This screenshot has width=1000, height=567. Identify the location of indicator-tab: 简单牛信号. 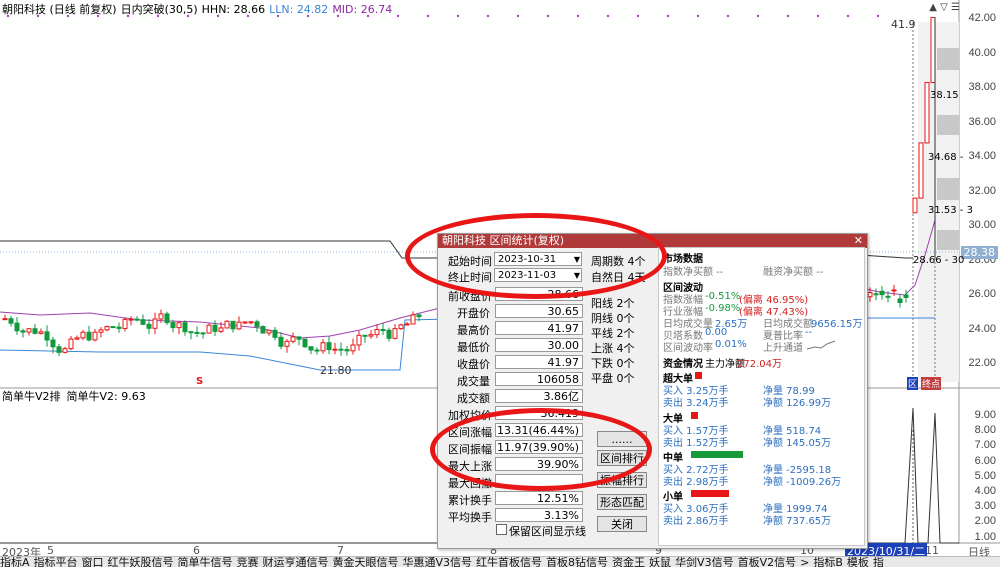
(205, 562).